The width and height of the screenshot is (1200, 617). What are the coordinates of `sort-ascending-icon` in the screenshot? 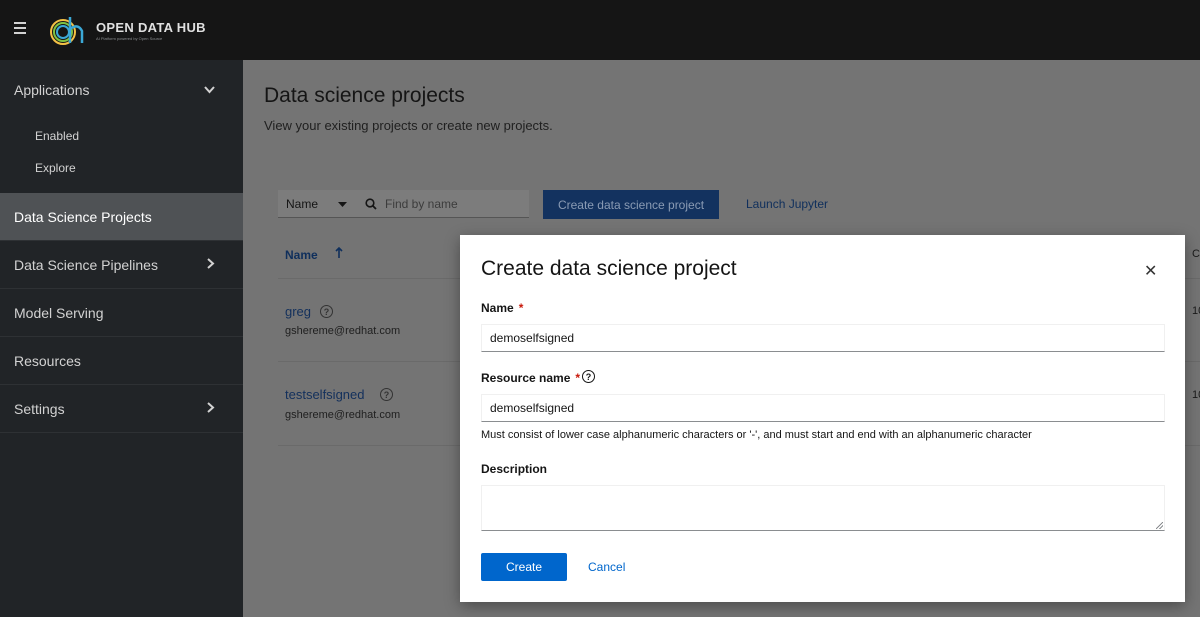 It's located at (339, 254).